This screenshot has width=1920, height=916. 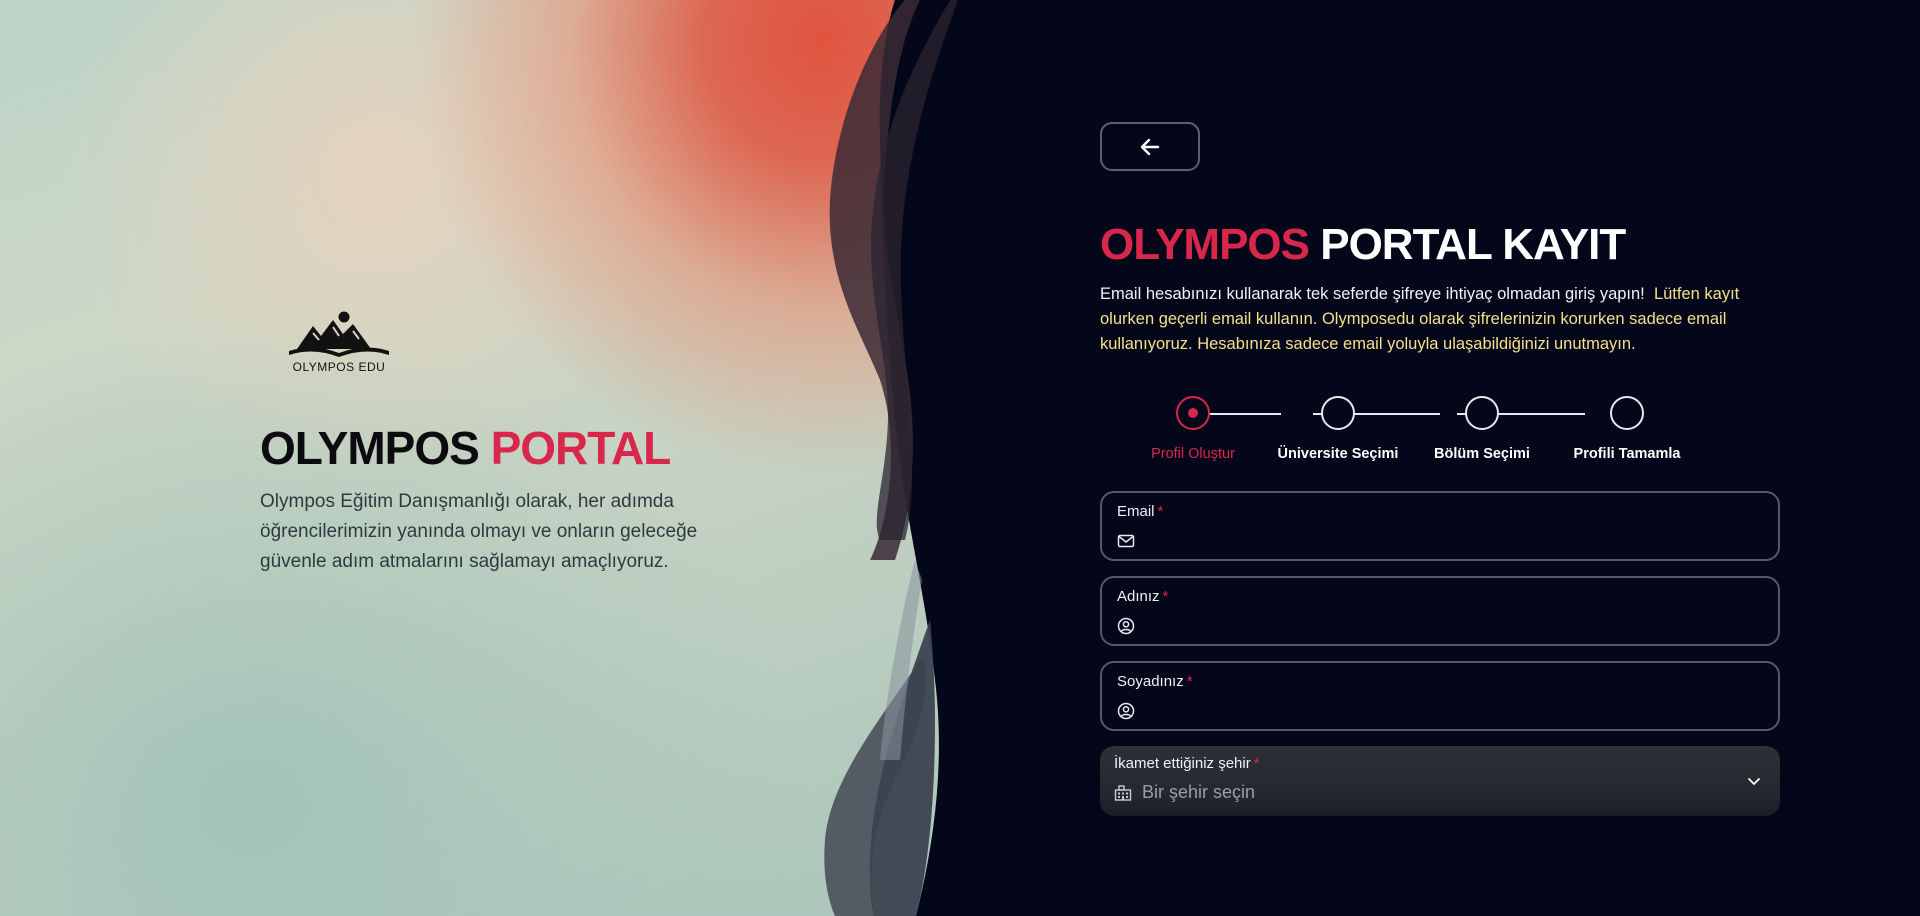 What do you see at coordinates (339, 367) in the screenshot?
I see `logo-text: OLYMPOS EDU` at bounding box center [339, 367].